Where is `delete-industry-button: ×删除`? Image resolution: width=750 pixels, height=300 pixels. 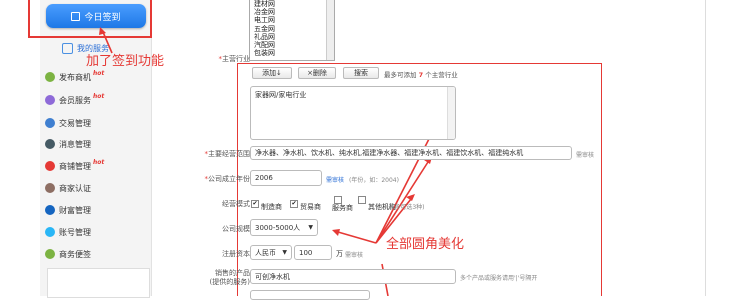
delete-industry-button: ×删除 is located at coordinates (317, 73).